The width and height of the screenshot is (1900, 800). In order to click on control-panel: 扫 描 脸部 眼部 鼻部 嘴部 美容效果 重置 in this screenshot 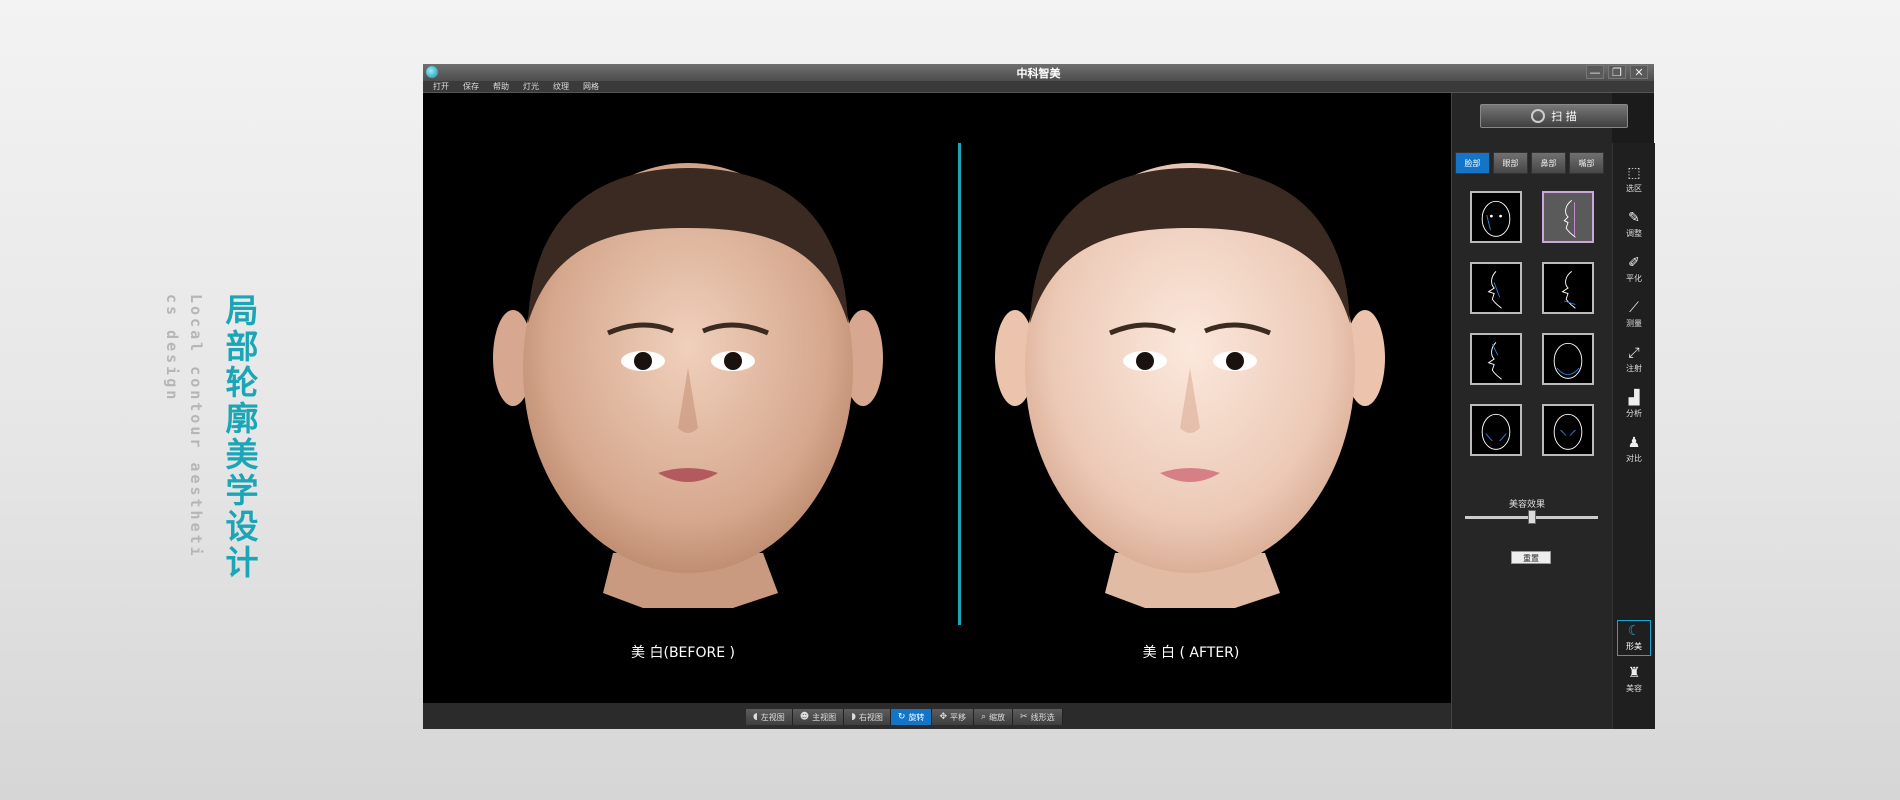, I will do `click(1539, 411)`.